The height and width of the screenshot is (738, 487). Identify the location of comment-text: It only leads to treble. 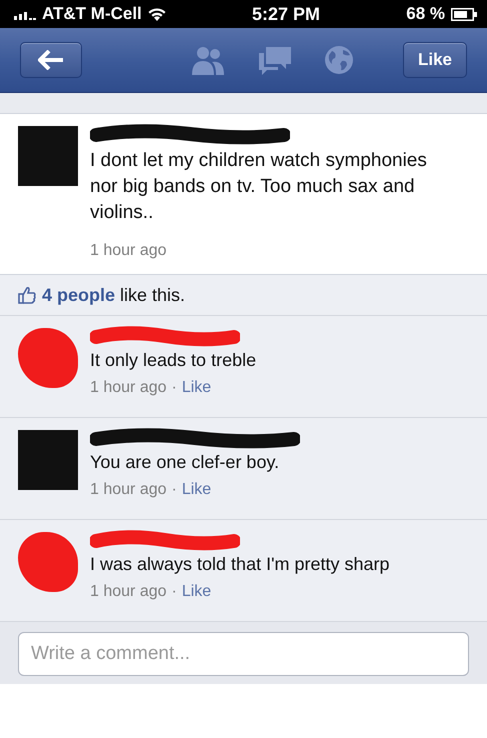
(174, 360).